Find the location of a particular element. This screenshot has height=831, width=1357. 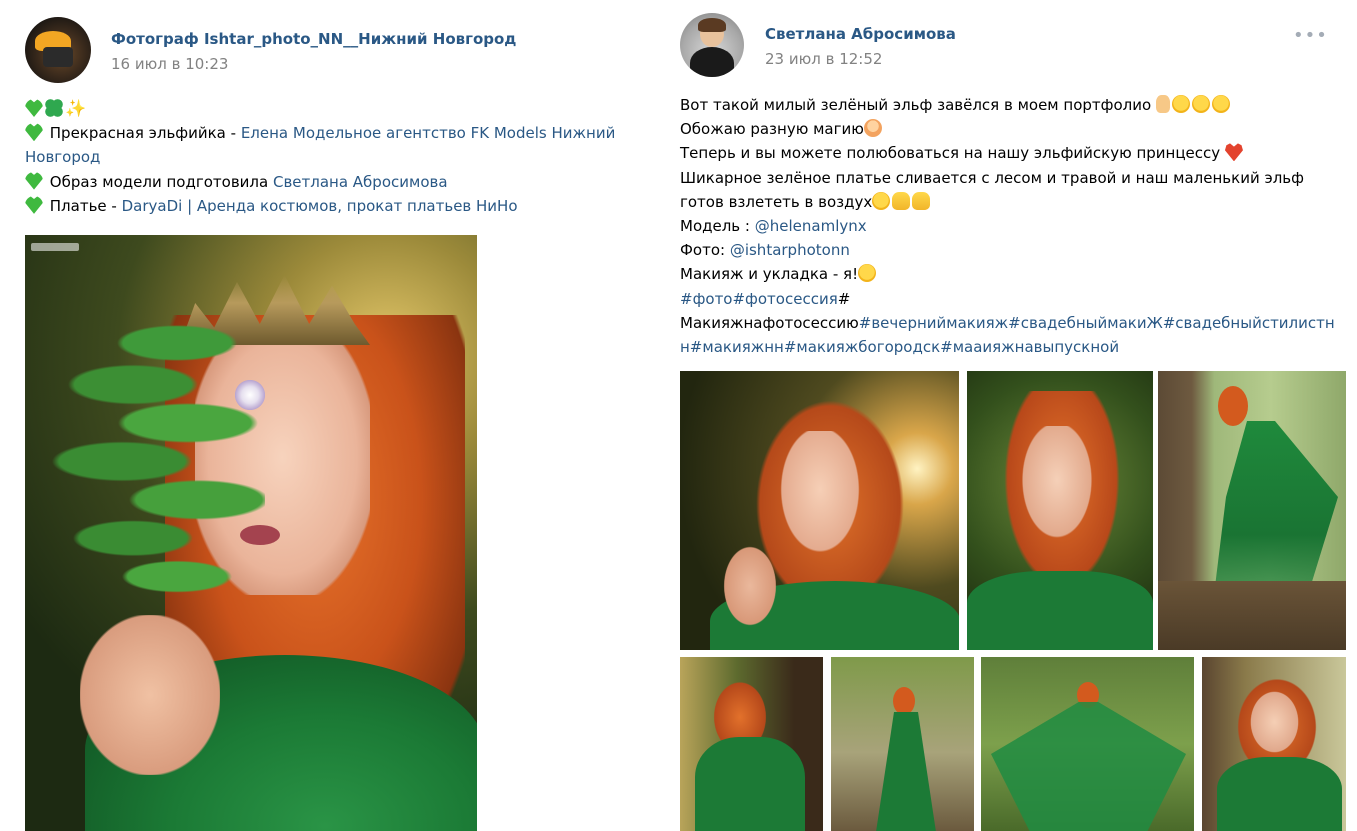

post-date: 16 июл в 10:23 is located at coordinates (169, 64).